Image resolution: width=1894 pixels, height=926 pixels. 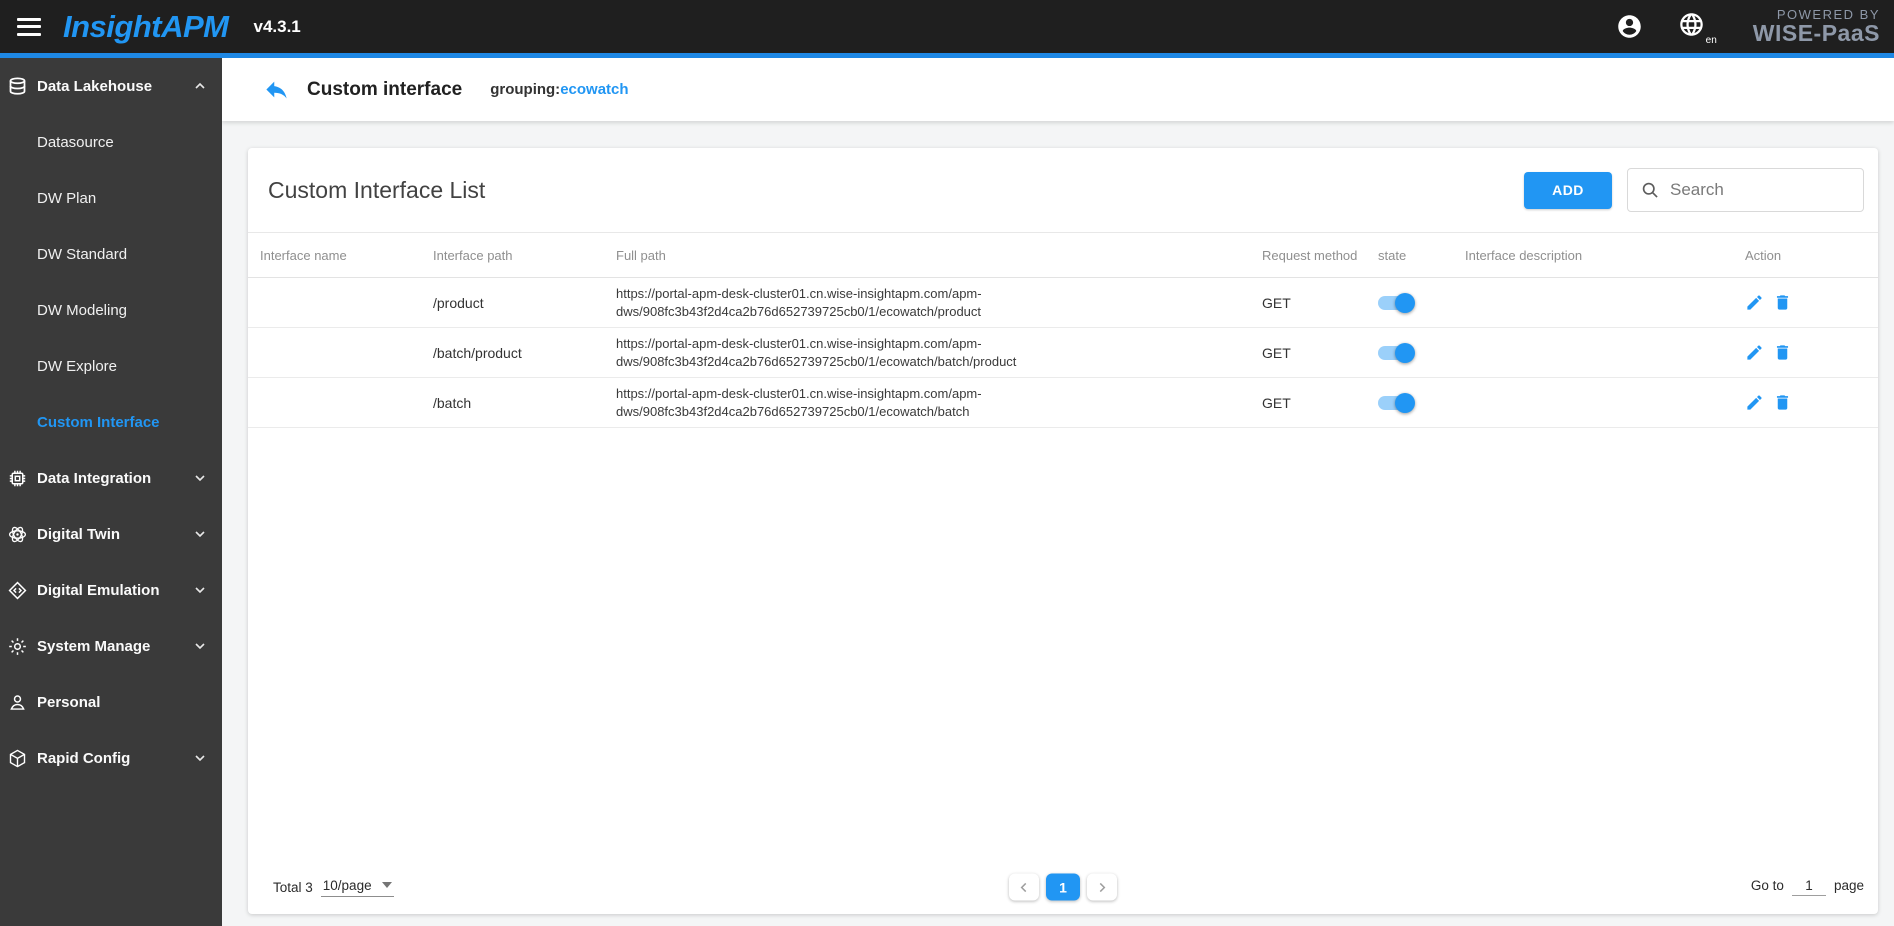 I want to click on atom-icon, so click(x=17, y=534).